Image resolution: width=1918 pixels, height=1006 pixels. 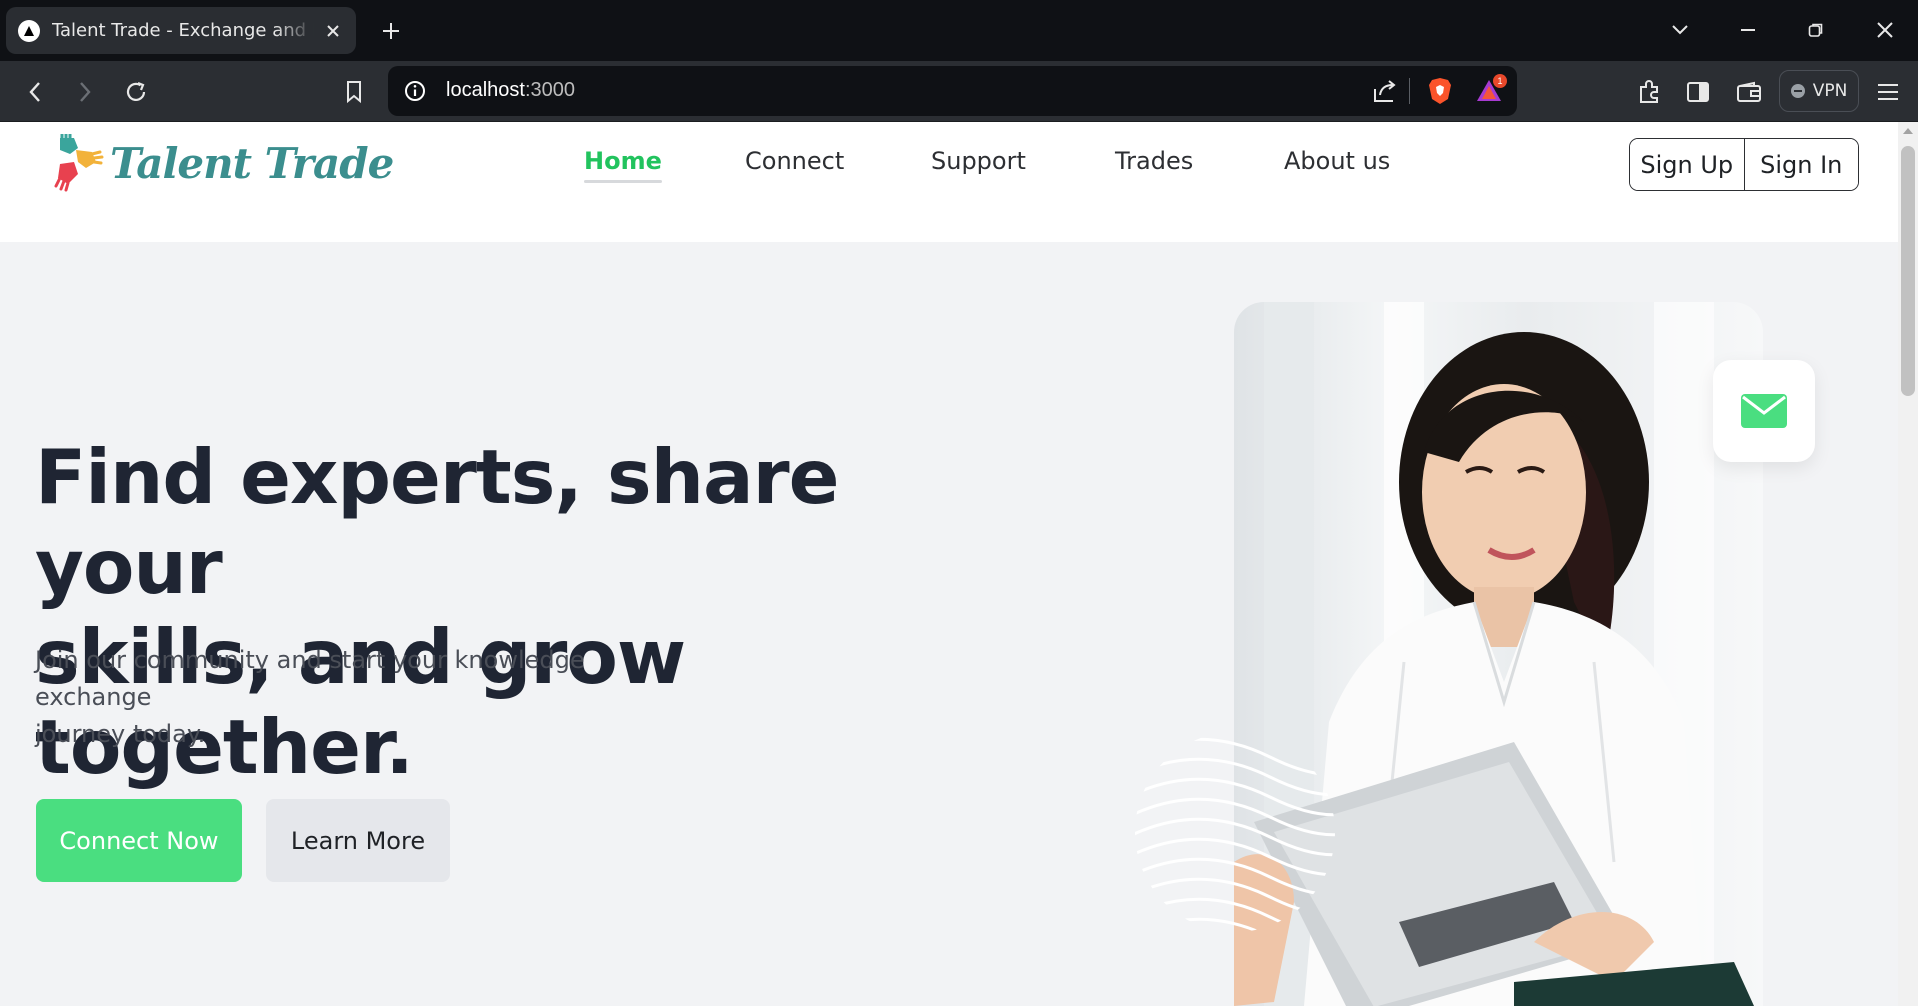 What do you see at coordinates (391, 31) in the screenshot?
I see `new-tab-icon` at bounding box center [391, 31].